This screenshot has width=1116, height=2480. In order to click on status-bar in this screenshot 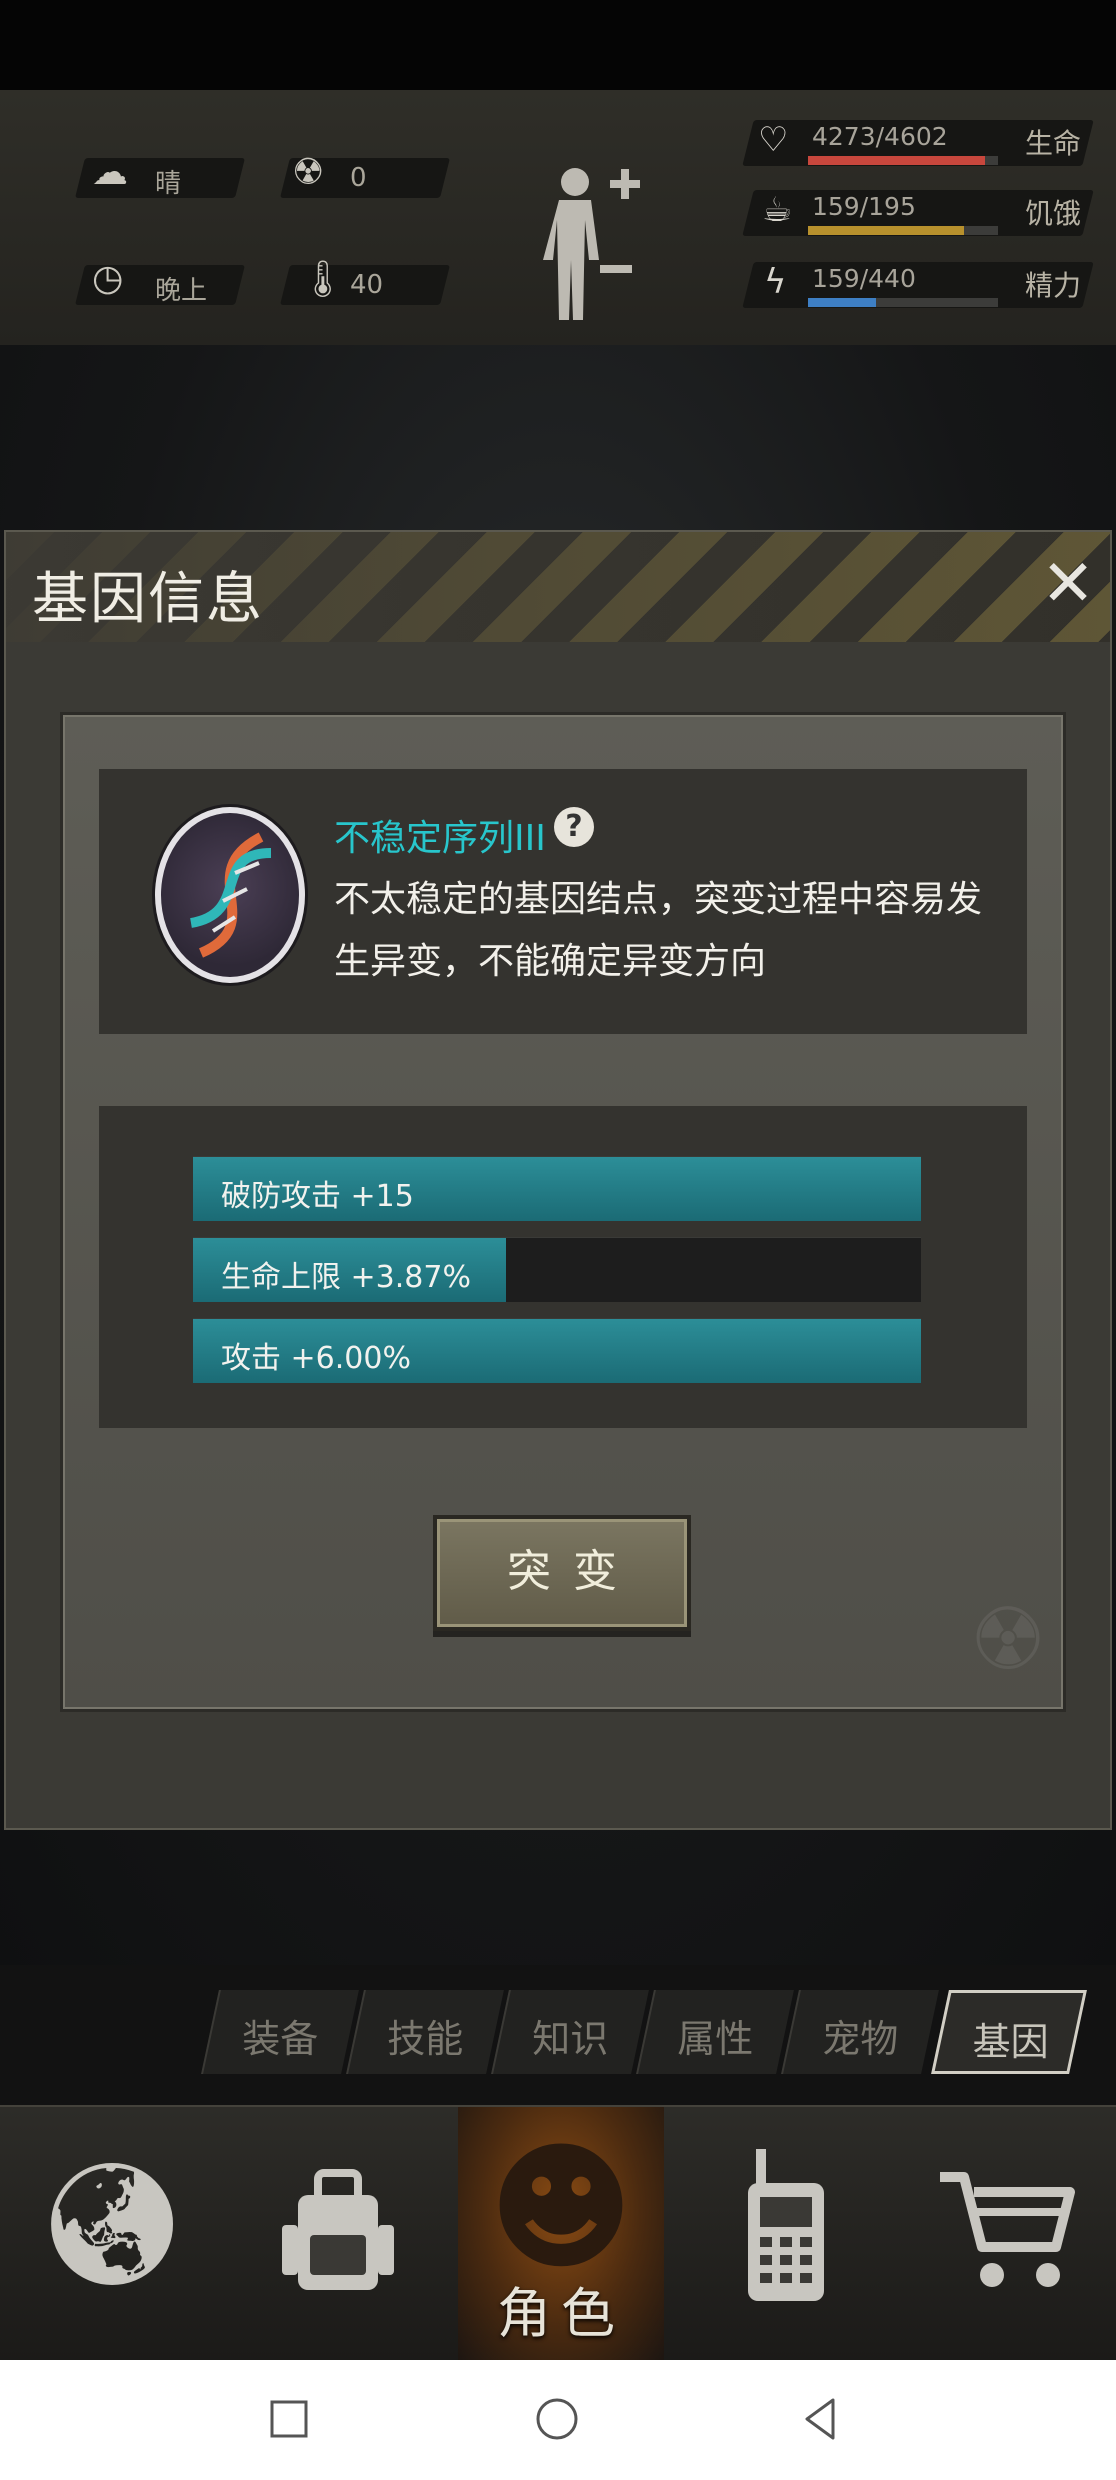, I will do `click(558, 45)`.